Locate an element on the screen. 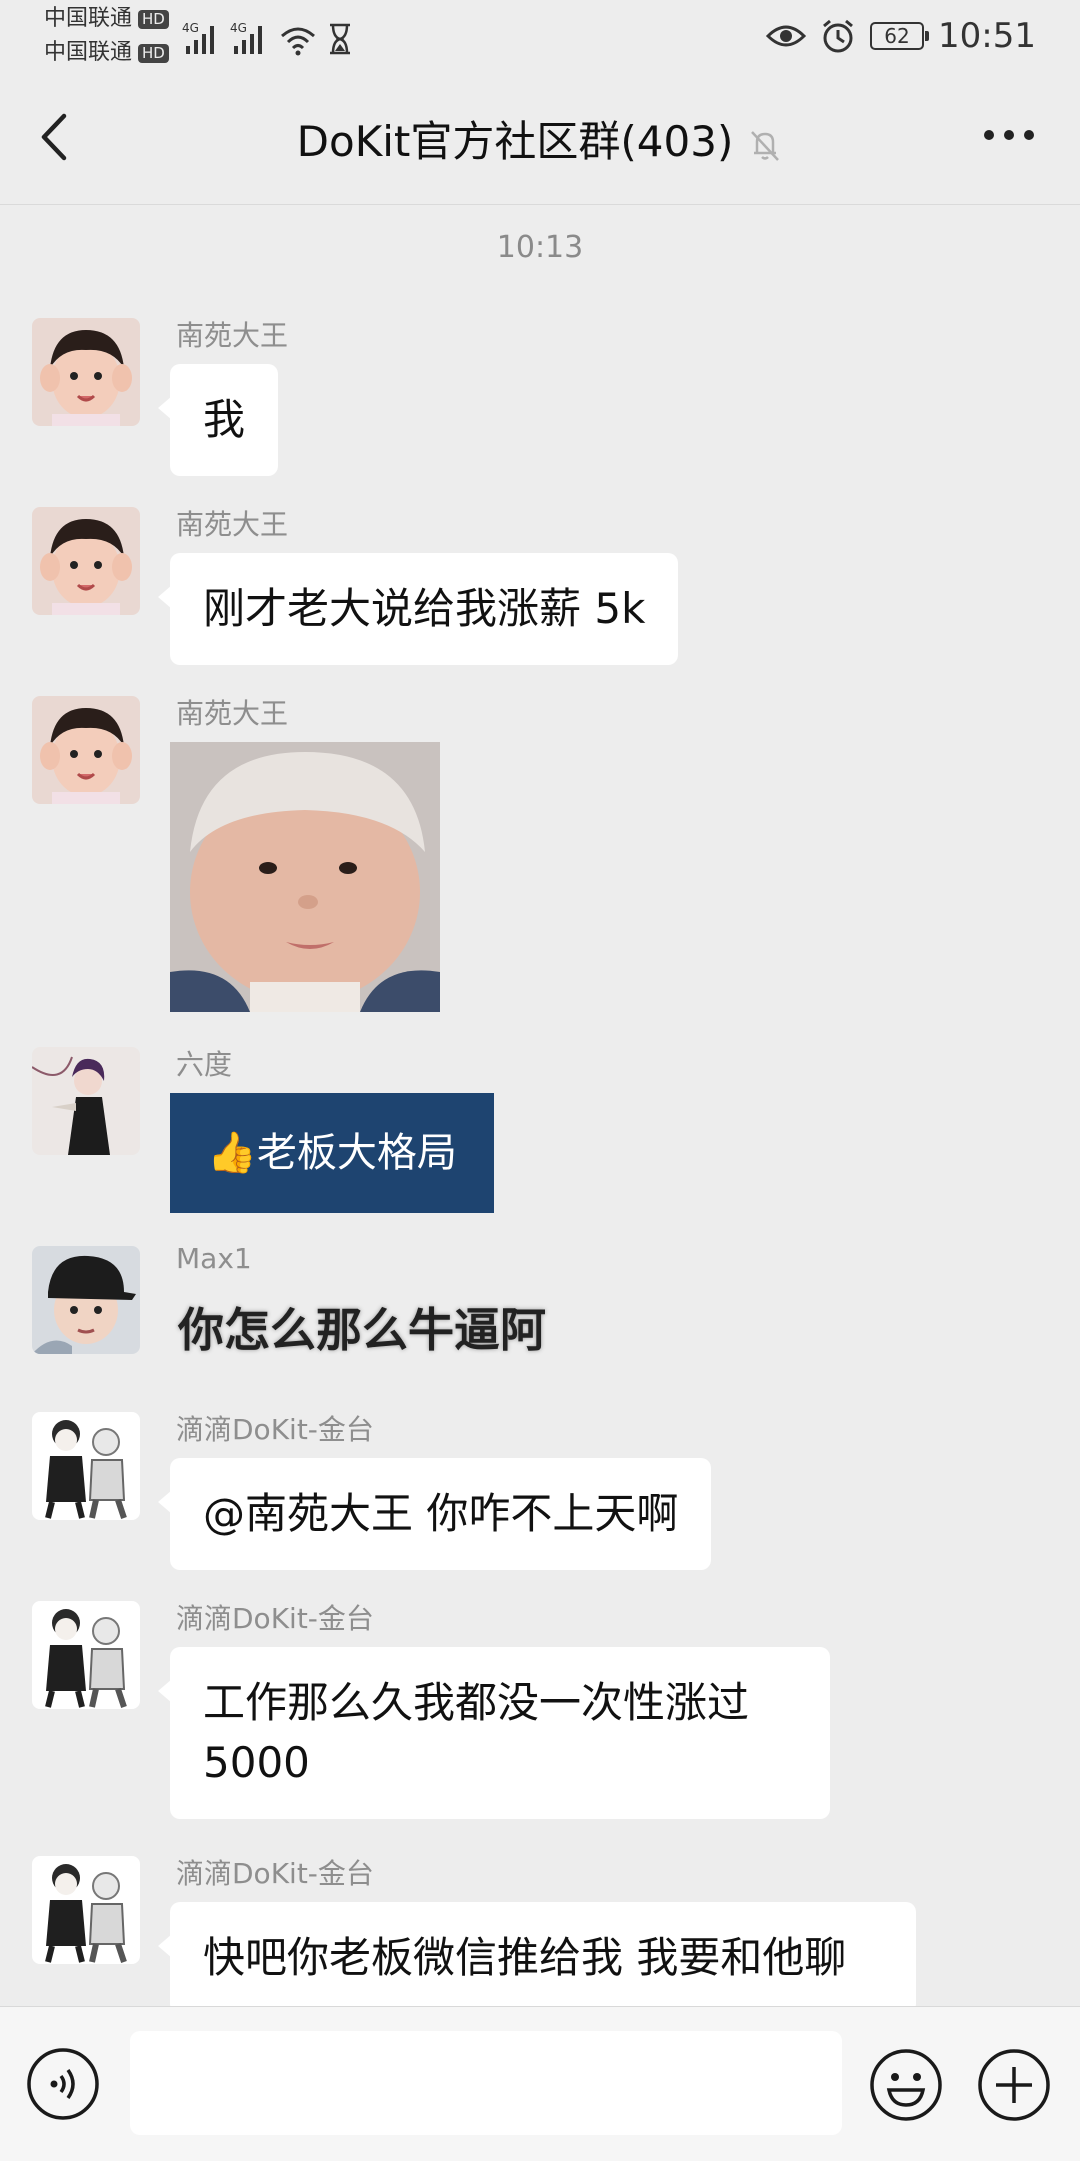 The width and height of the screenshot is (1080, 2161). voice-input-icon is located at coordinates (63, 2084).